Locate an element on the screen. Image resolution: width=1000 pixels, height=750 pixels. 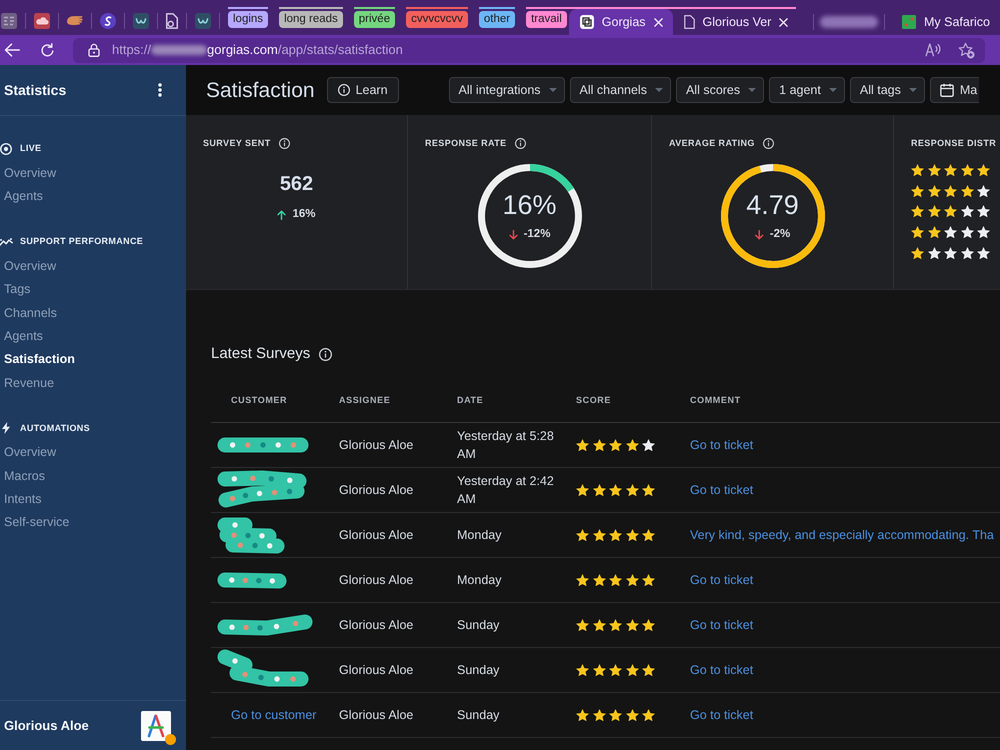
browser-tab: My Safarico is located at coordinates (945, 22).